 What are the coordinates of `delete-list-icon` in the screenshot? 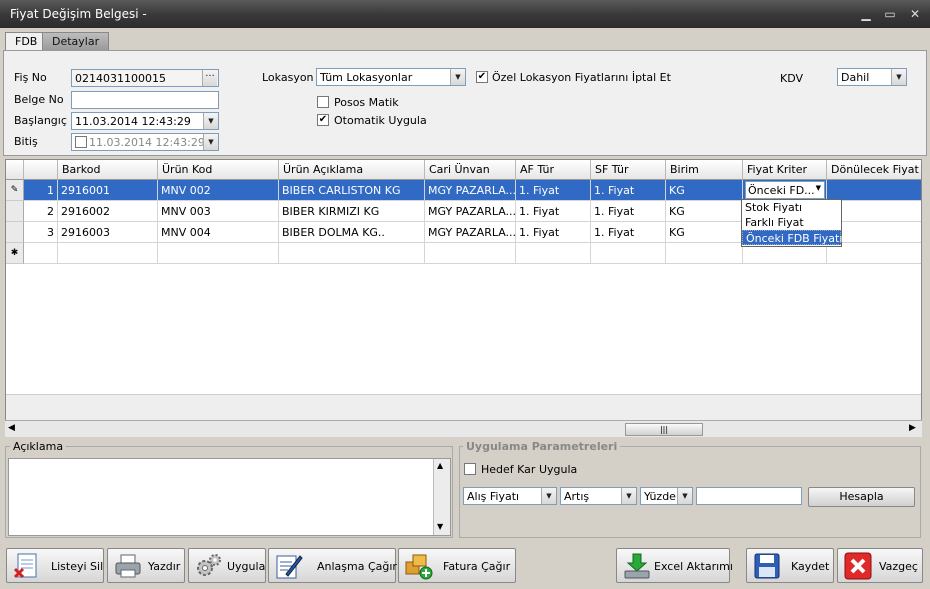 It's located at (25, 566).